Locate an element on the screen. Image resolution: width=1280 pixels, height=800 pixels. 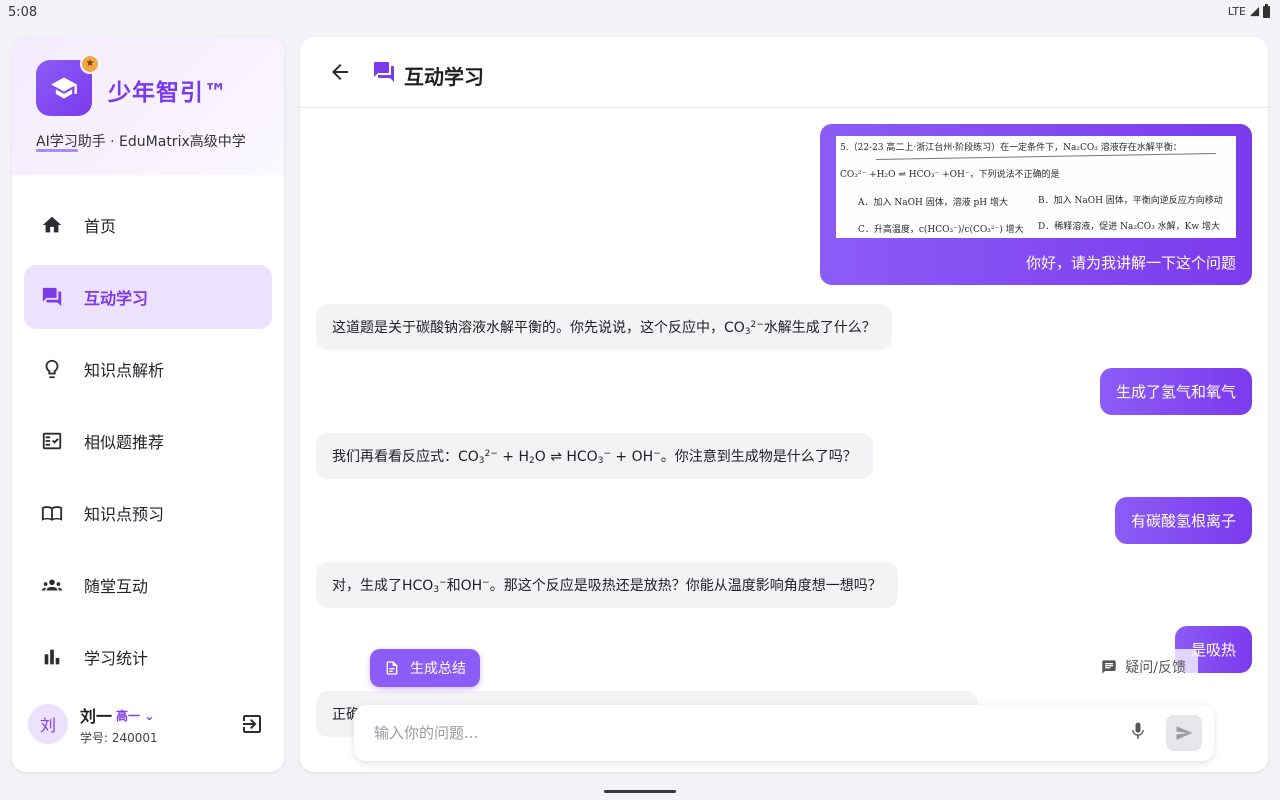
signal-icon is located at coordinates (1254, 11).